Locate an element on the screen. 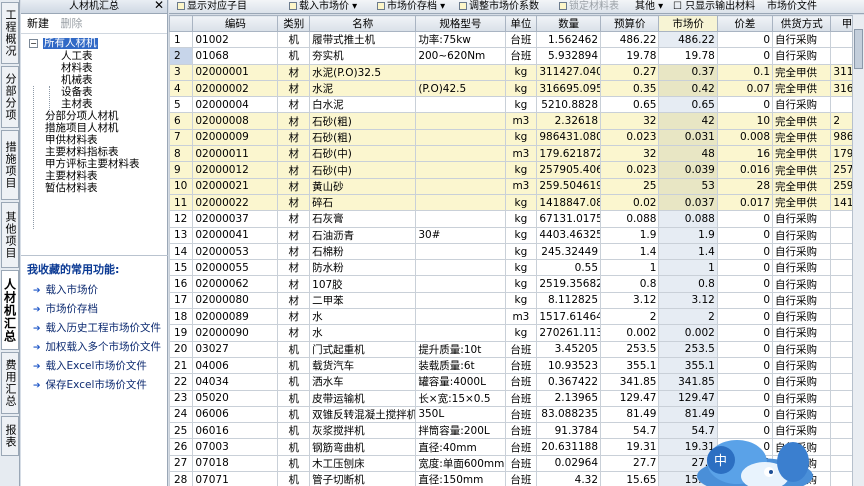 The height and width of the screenshot is (486, 864). row-number: 10 is located at coordinates (181, 186).